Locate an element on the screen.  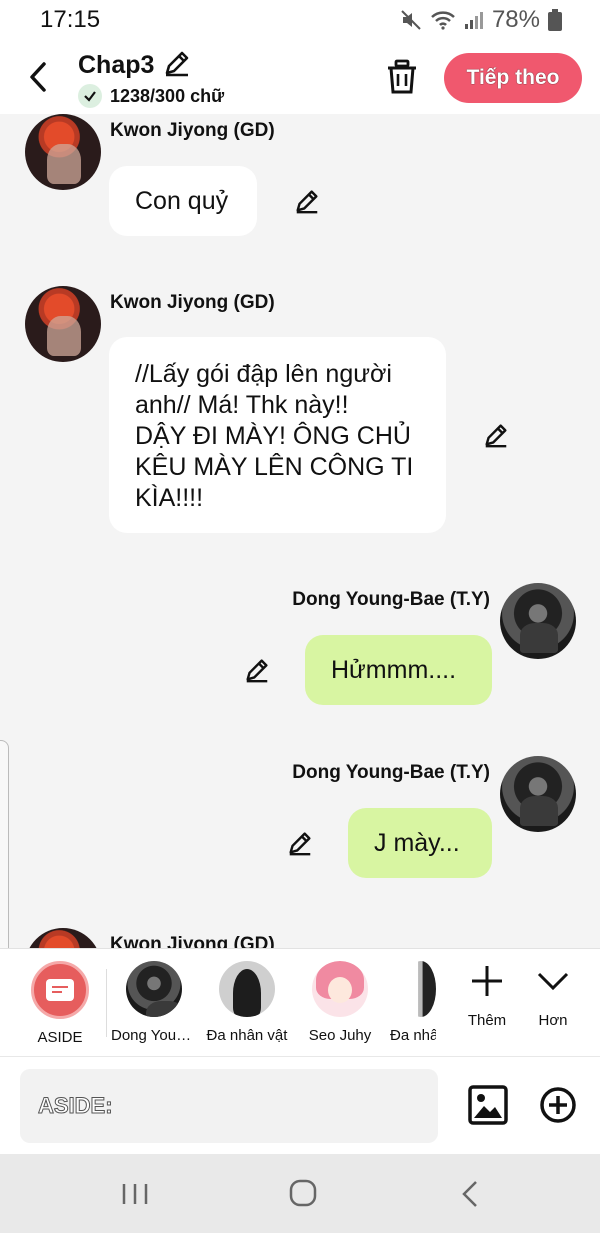
recent-apps-icon is located at coordinates (135, 1194).